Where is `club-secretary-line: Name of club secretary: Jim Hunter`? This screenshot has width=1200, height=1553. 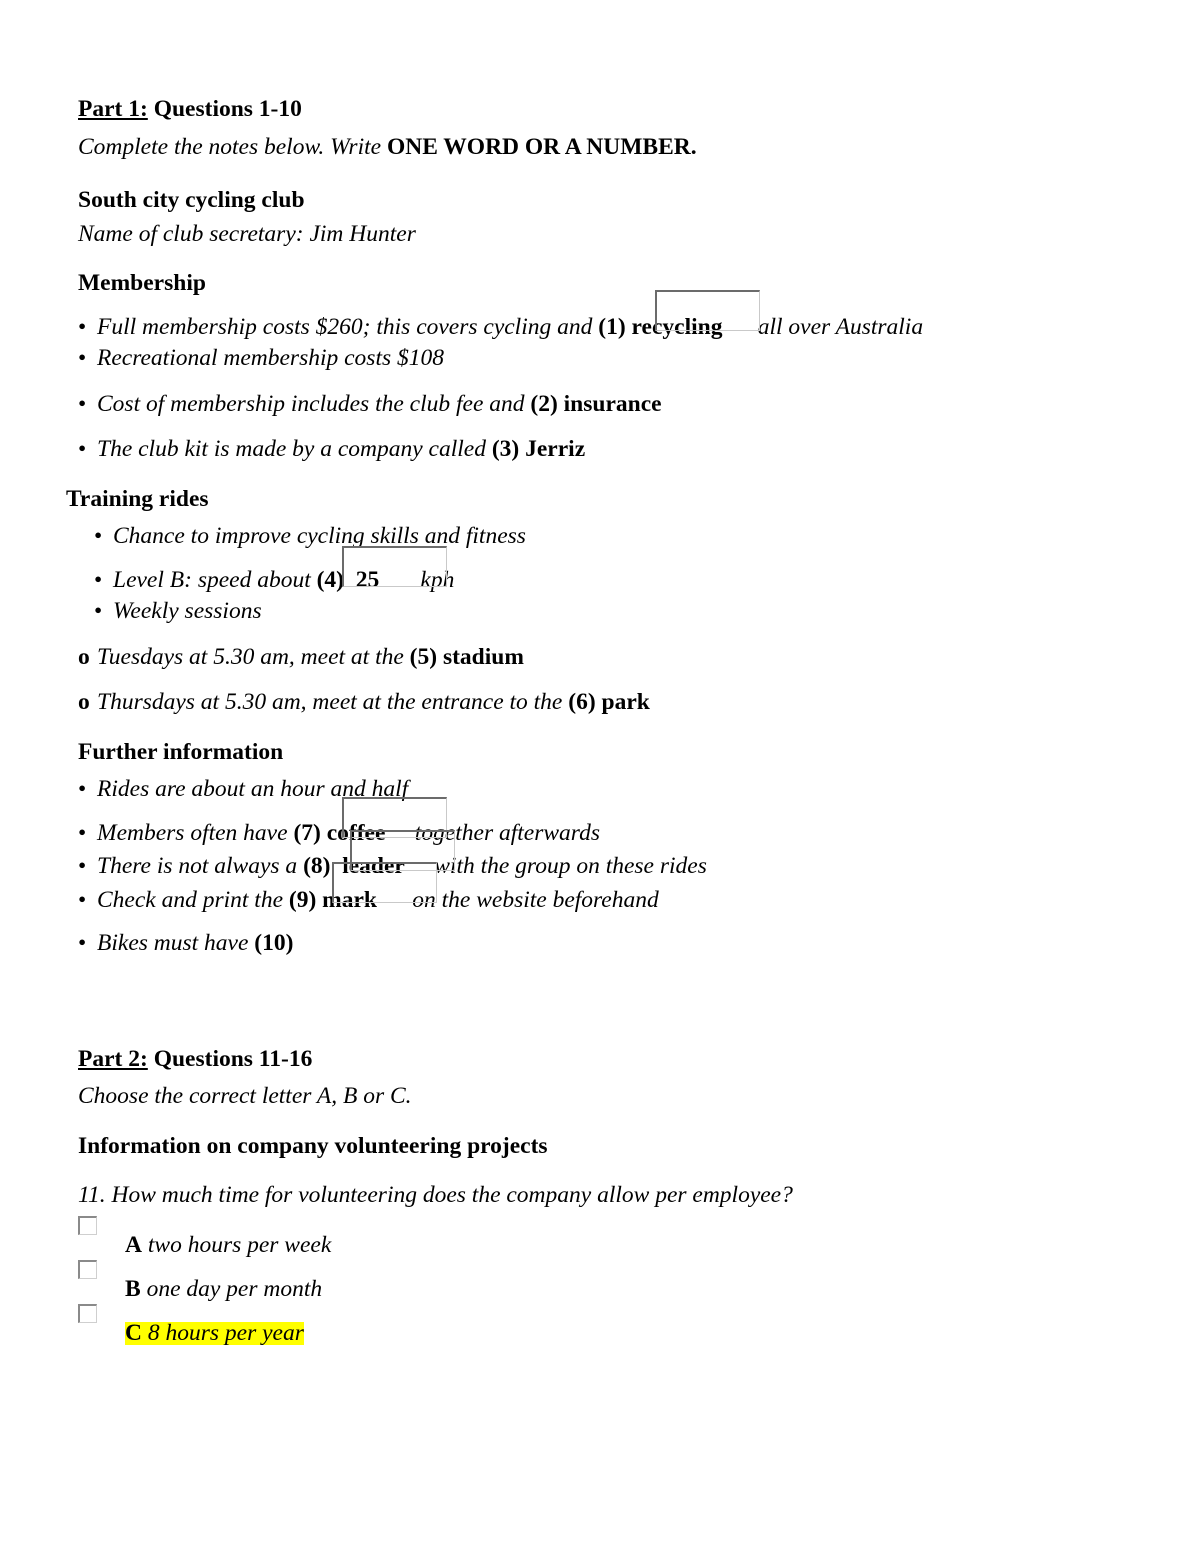
club-secretary-line: Name of club secretary: Jim Hunter is located at coordinates (247, 233).